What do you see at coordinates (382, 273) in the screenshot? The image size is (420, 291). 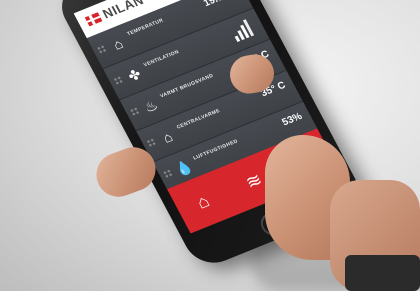 I see `sleeve` at bounding box center [382, 273].